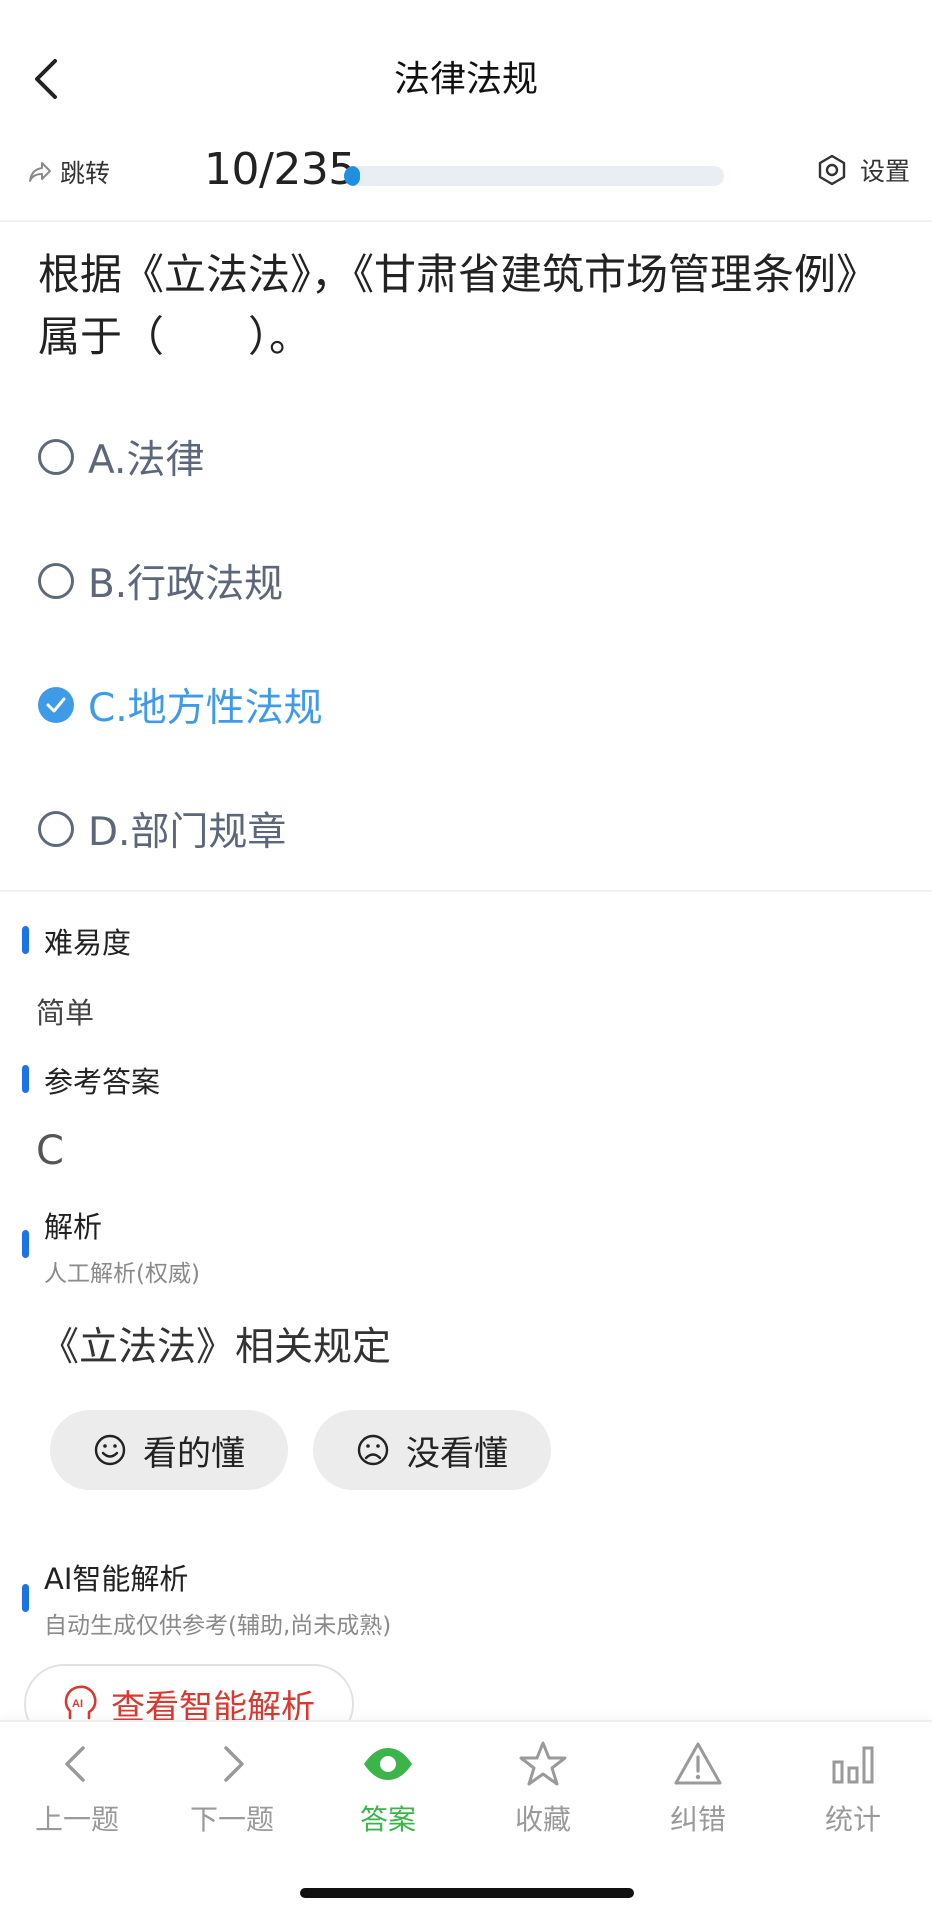 This screenshot has height=1922, width=932. Describe the element at coordinates (852, 1819) in the screenshot. I see `nav-label: 统计` at that location.